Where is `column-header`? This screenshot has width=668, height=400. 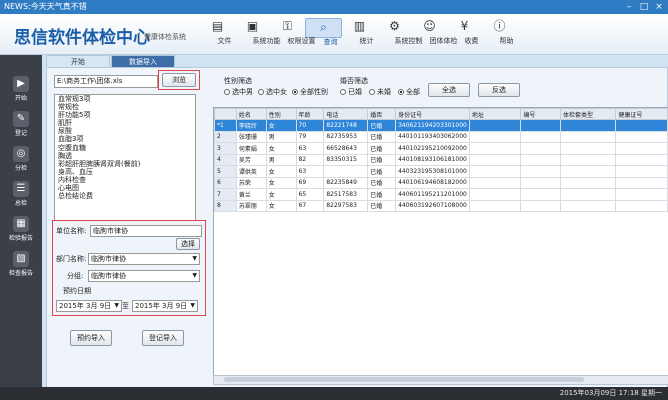 column-header is located at coordinates (225, 114).